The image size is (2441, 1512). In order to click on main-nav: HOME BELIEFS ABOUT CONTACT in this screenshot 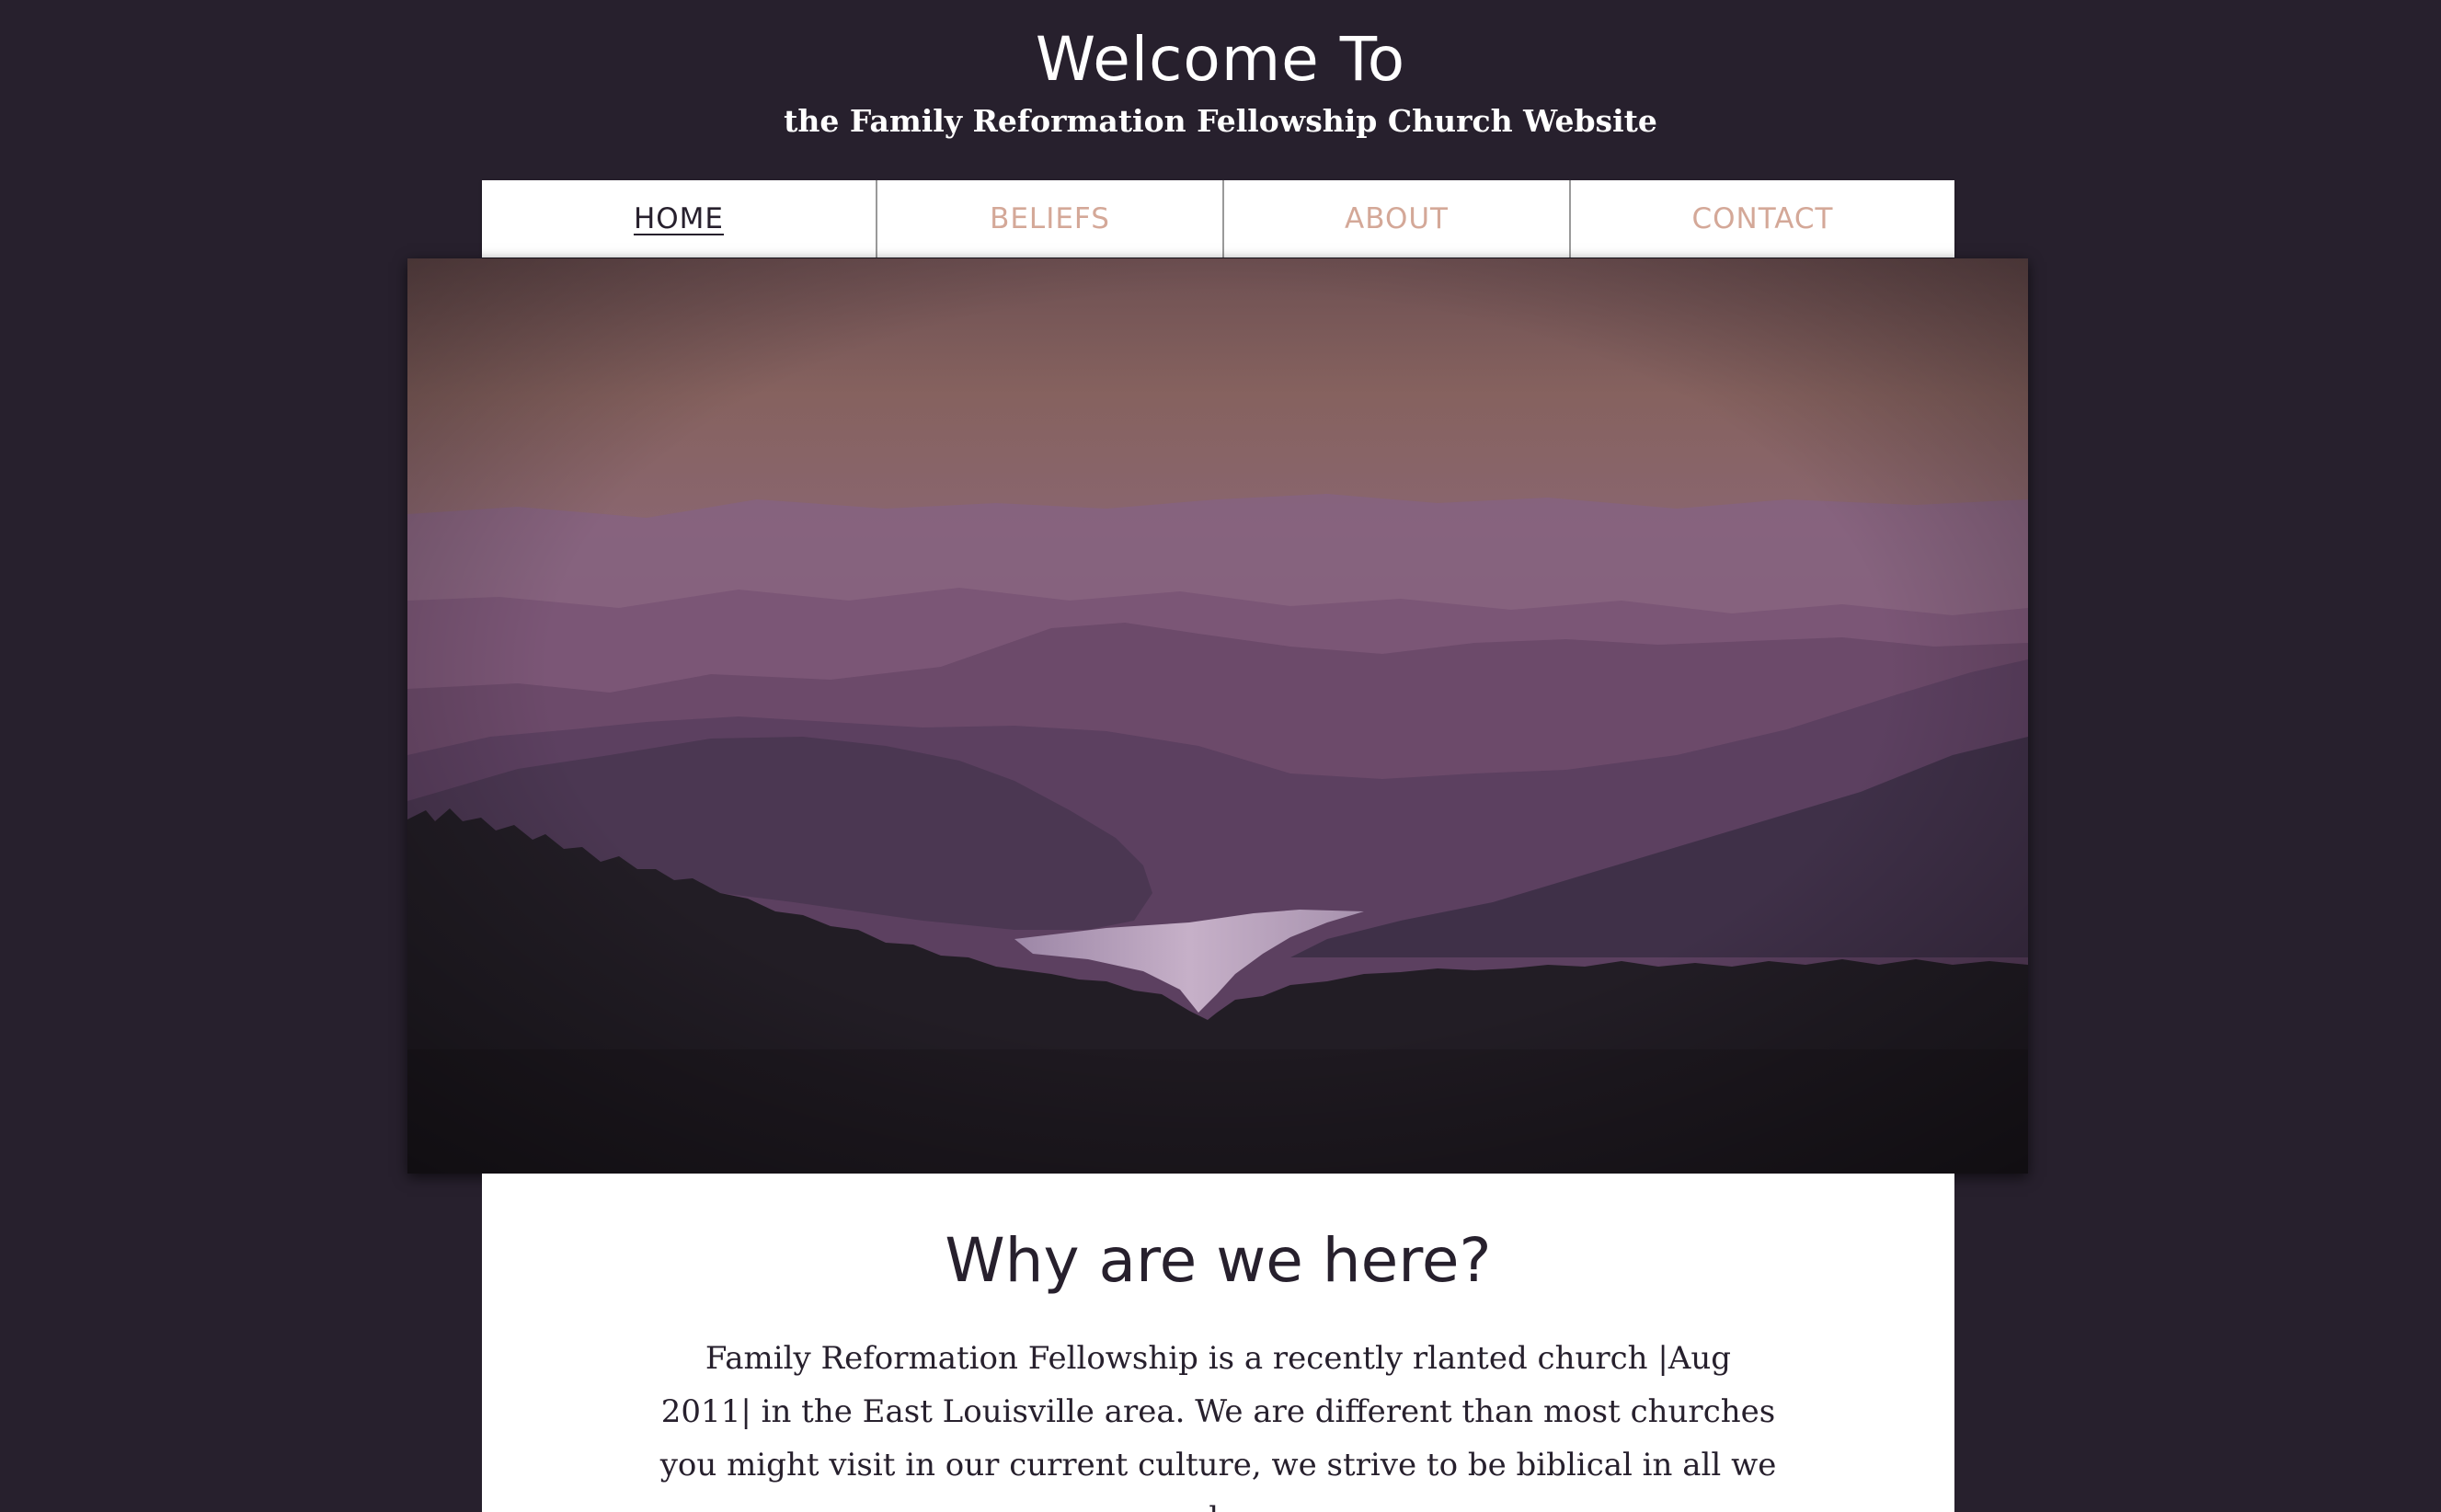, I will do `click(1218, 219)`.